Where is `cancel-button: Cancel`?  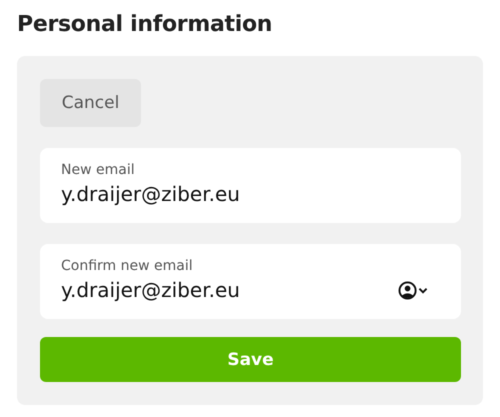
cancel-button: Cancel is located at coordinates (90, 103).